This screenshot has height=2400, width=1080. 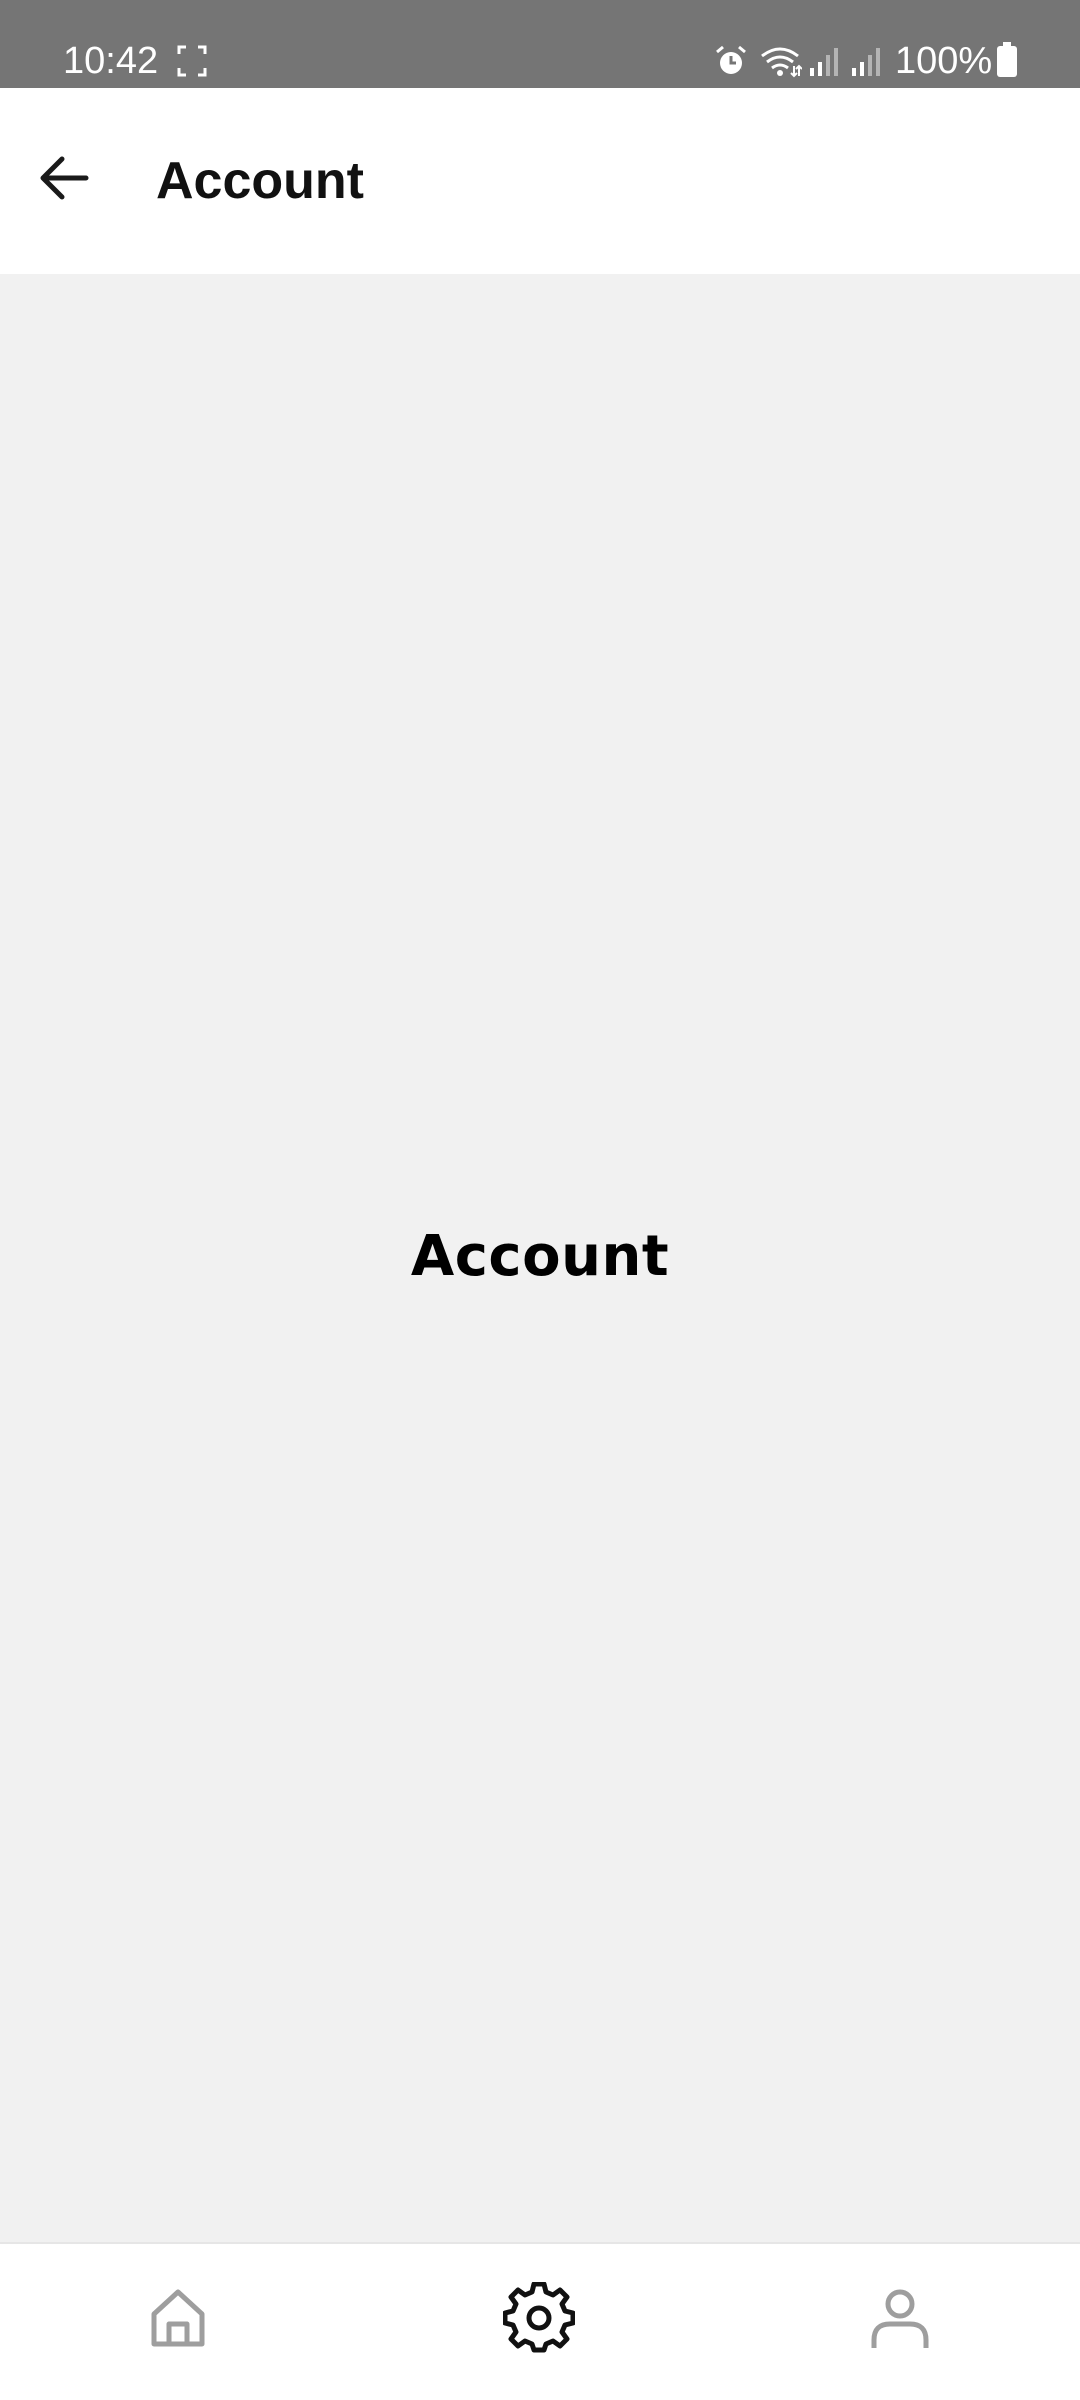 What do you see at coordinates (731, 59) in the screenshot?
I see `alarm-icon` at bounding box center [731, 59].